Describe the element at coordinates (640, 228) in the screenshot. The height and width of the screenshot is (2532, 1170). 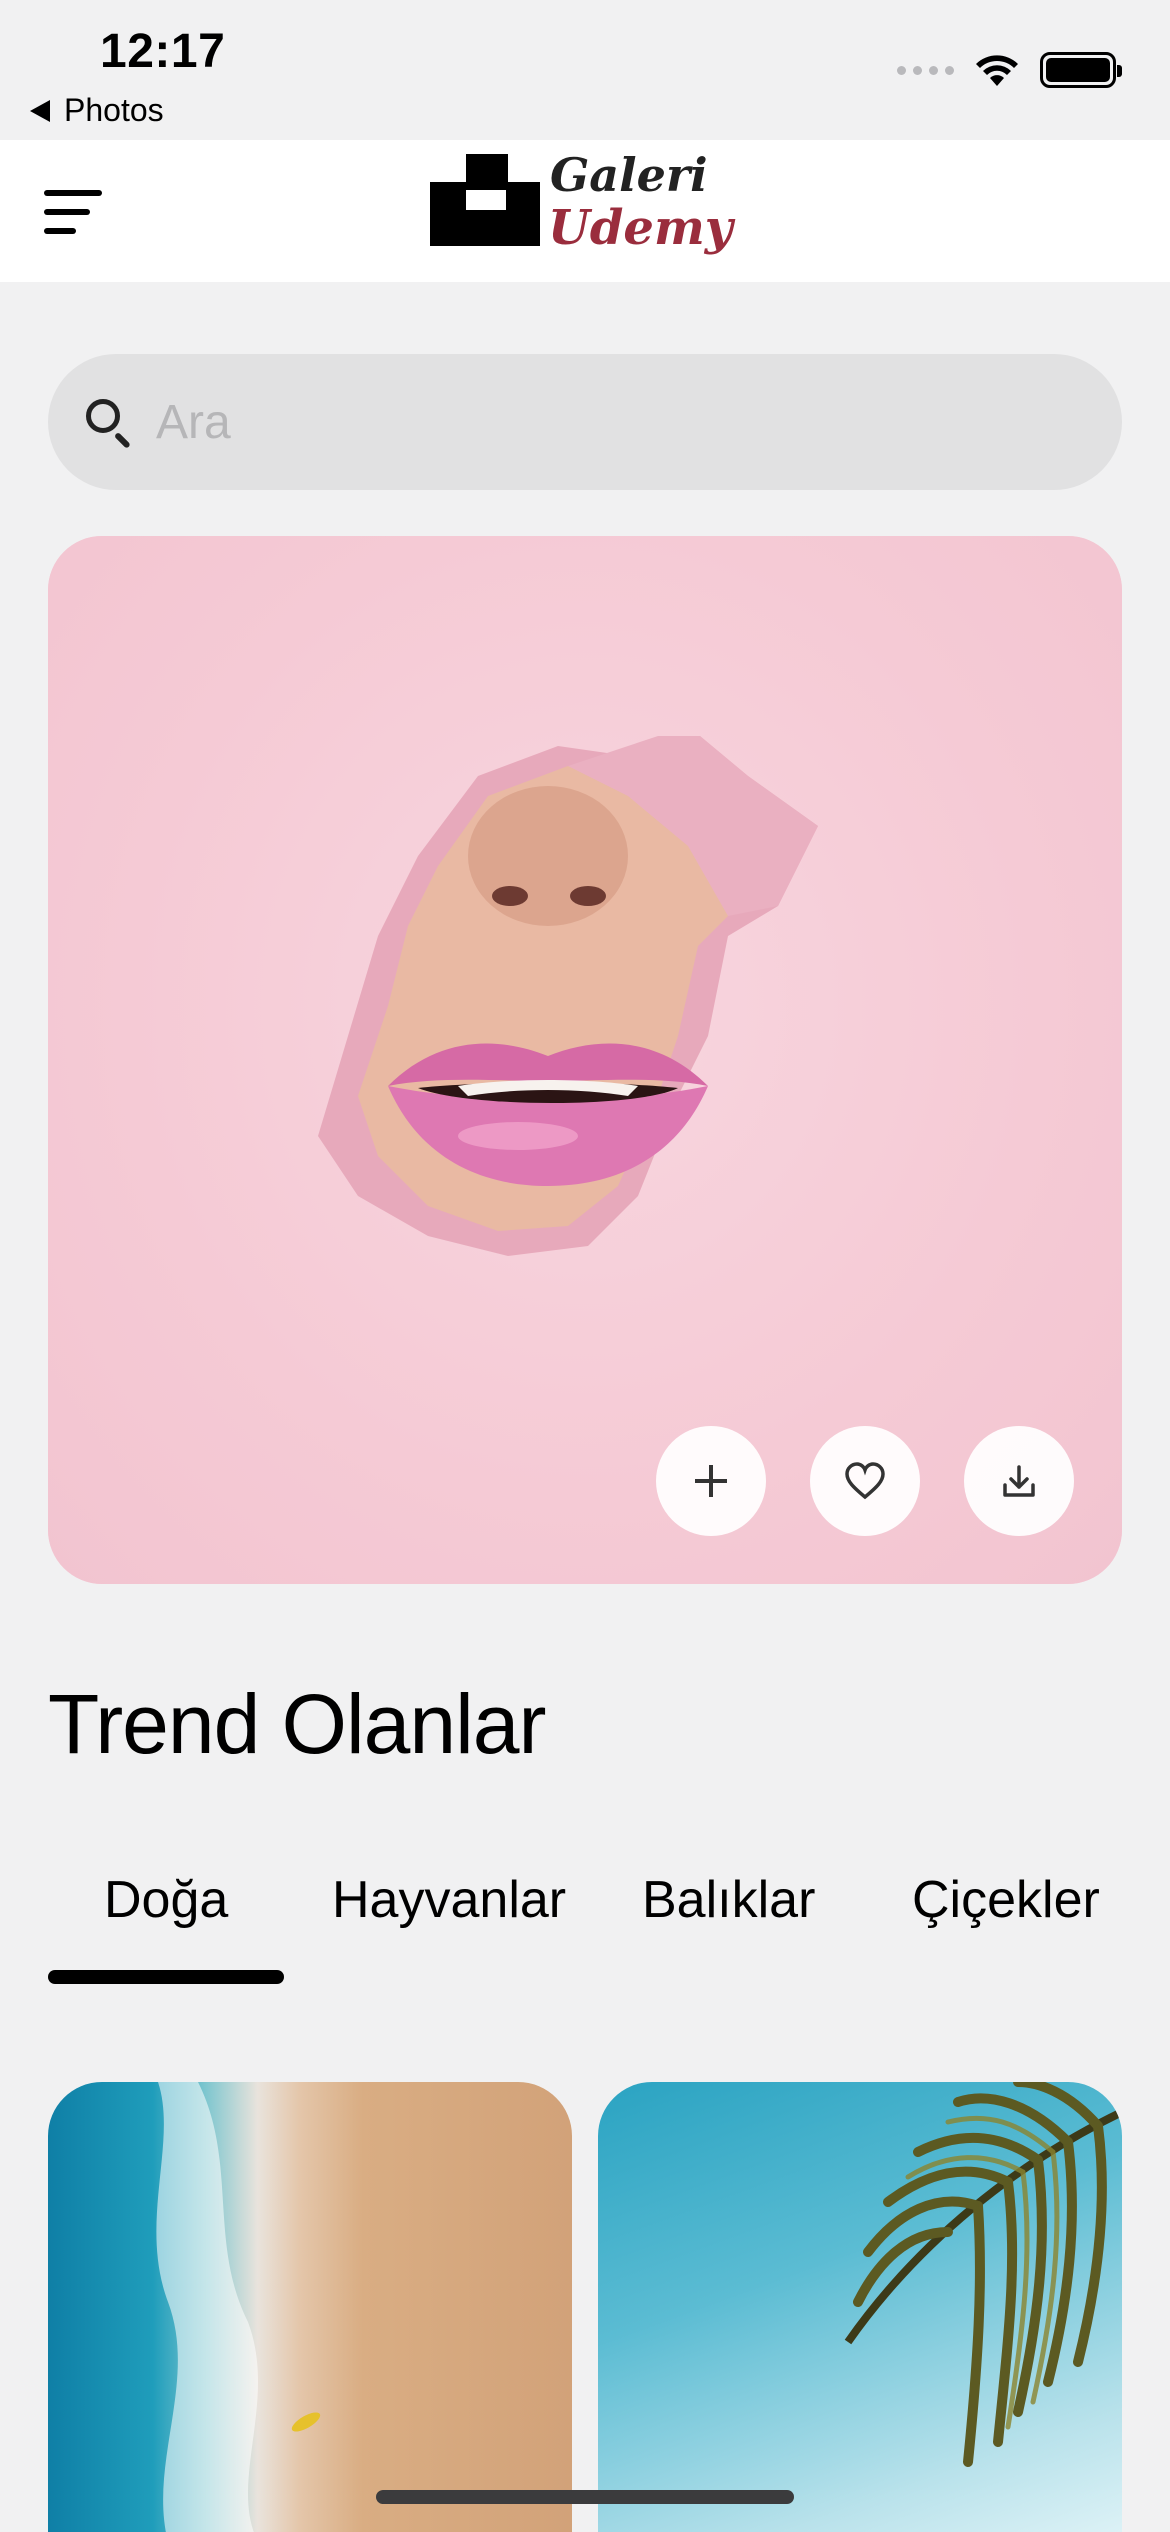
I see `logo-text-udemy: Udemy` at that location.